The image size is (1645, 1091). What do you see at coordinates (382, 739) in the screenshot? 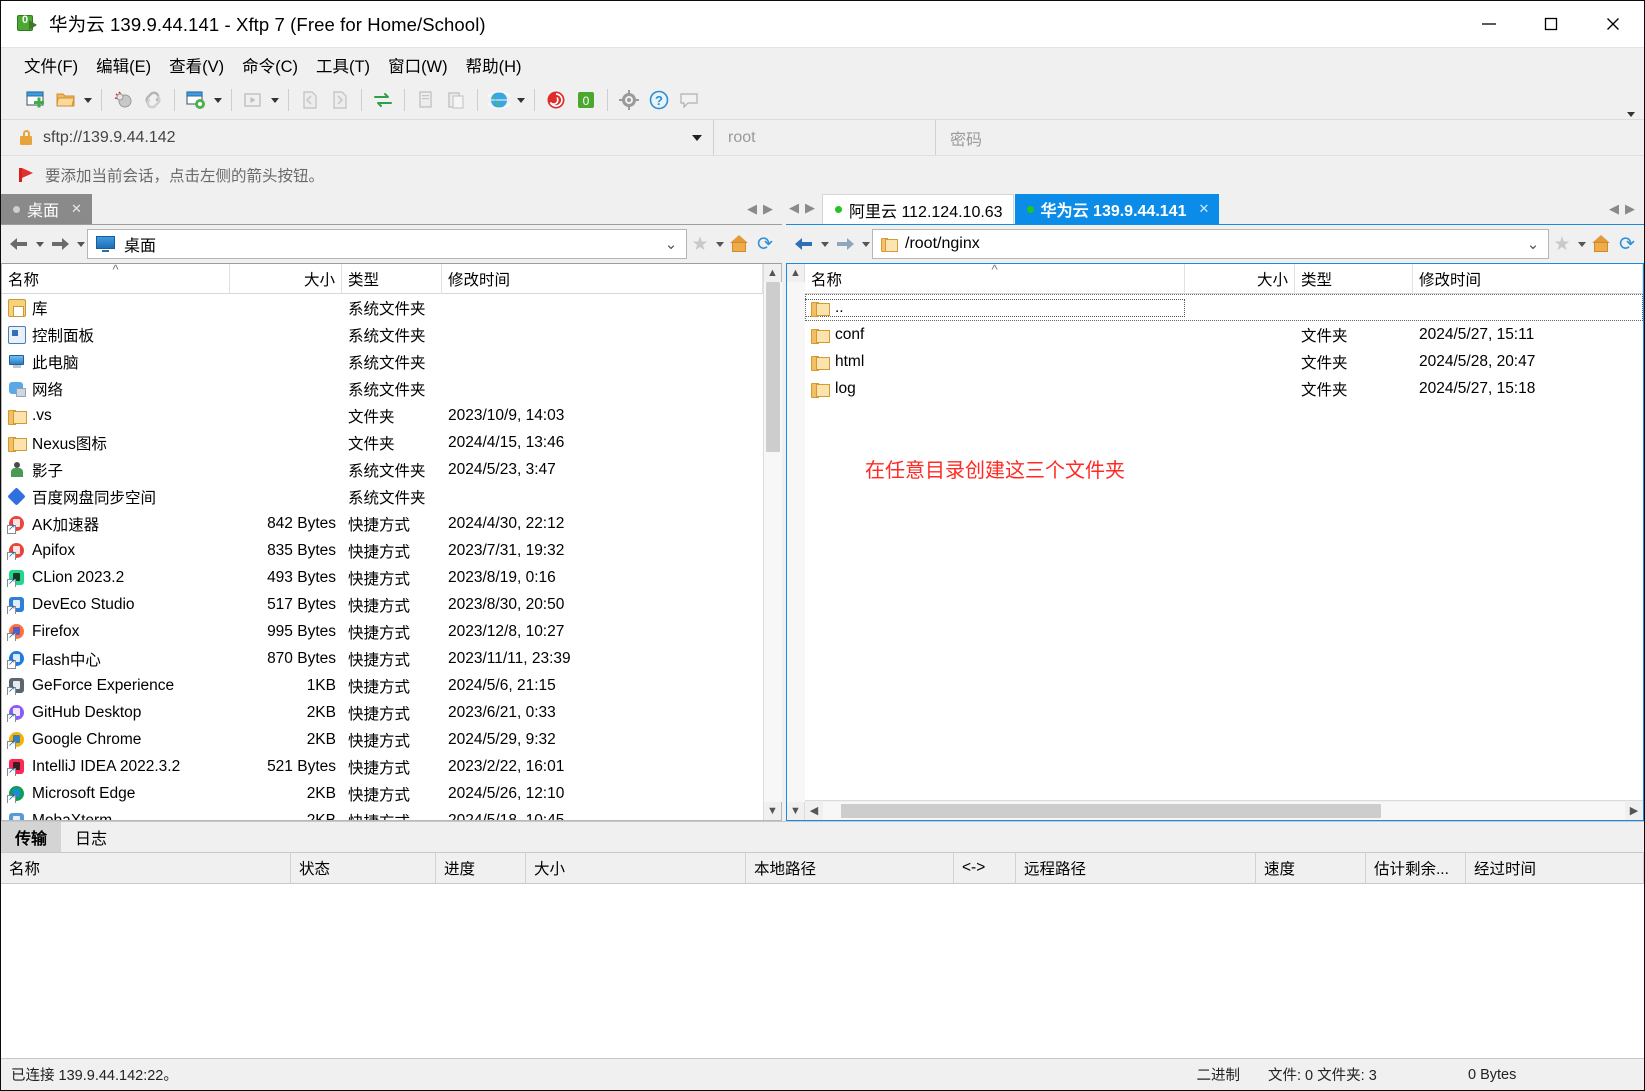
I see `table-row: Google Chrome 2KB 快捷方式 2024/5/29, 9:32` at bounding box center [382, 739].